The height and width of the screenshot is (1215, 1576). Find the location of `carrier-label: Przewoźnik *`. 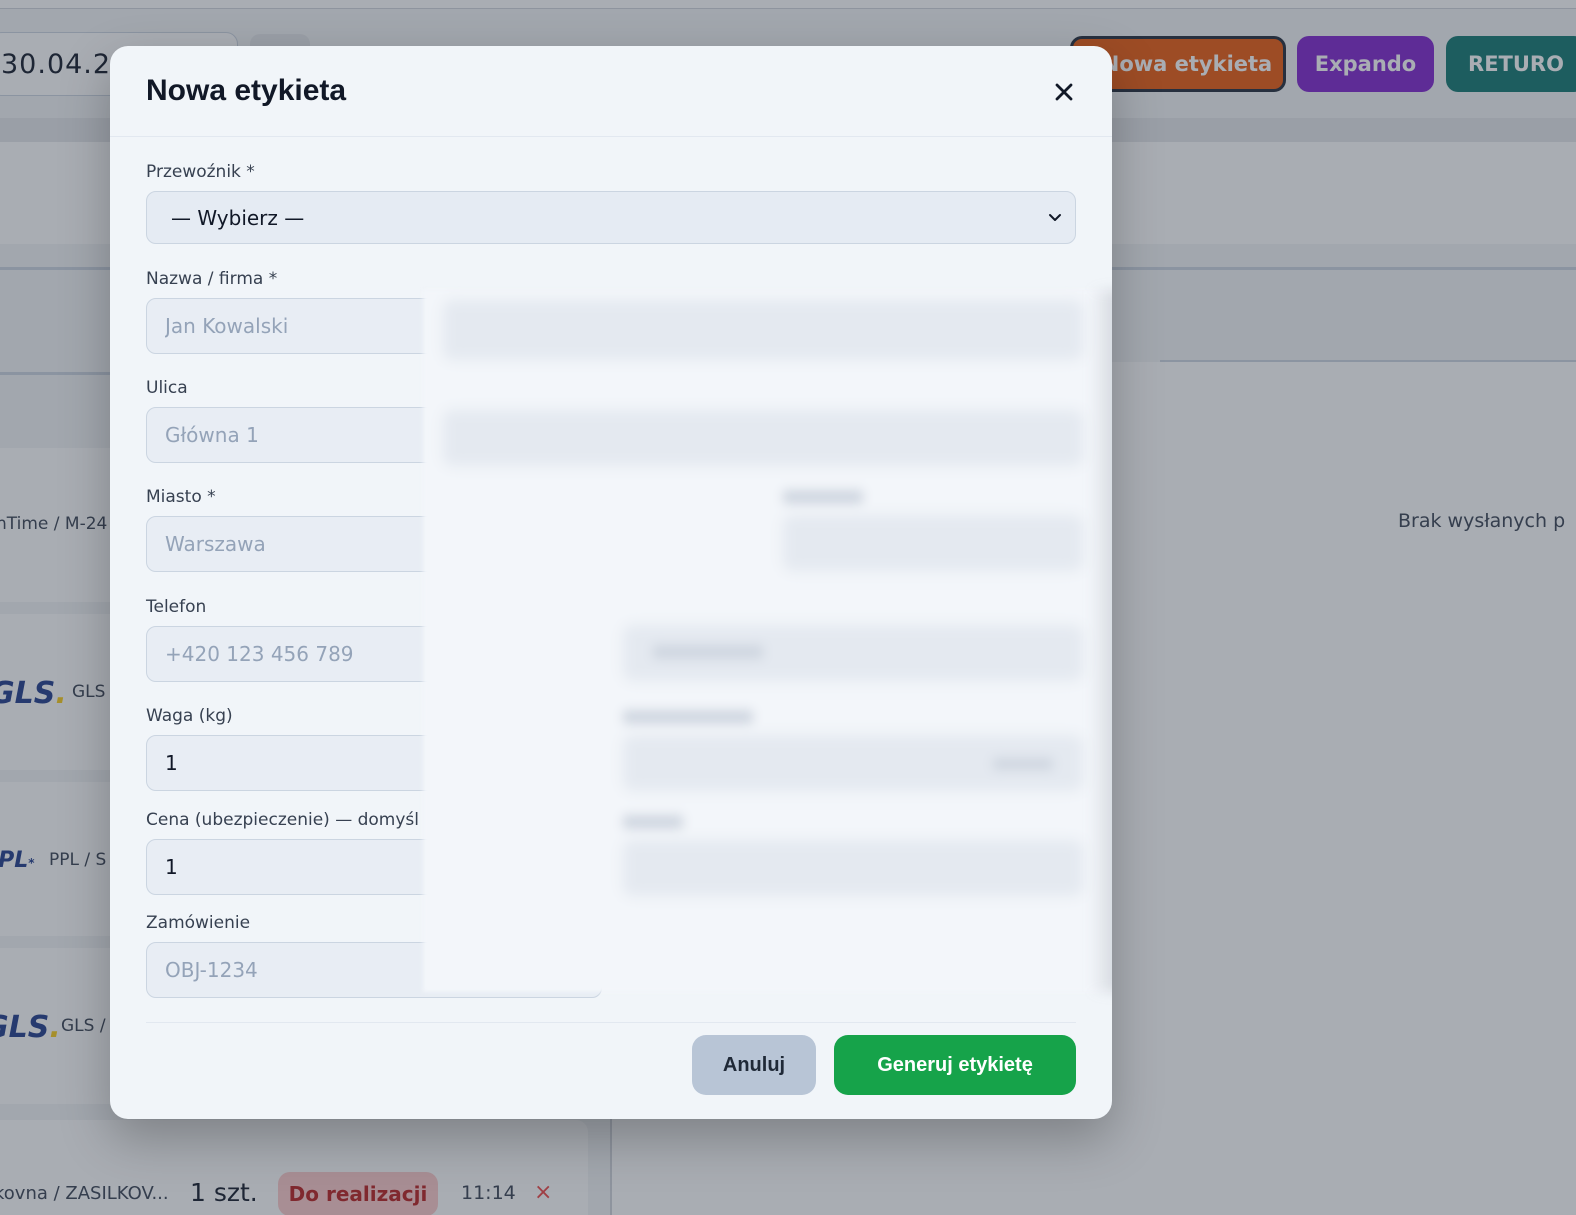

carrier-label: Przewoźnik * is located at coordinates (200, 172).